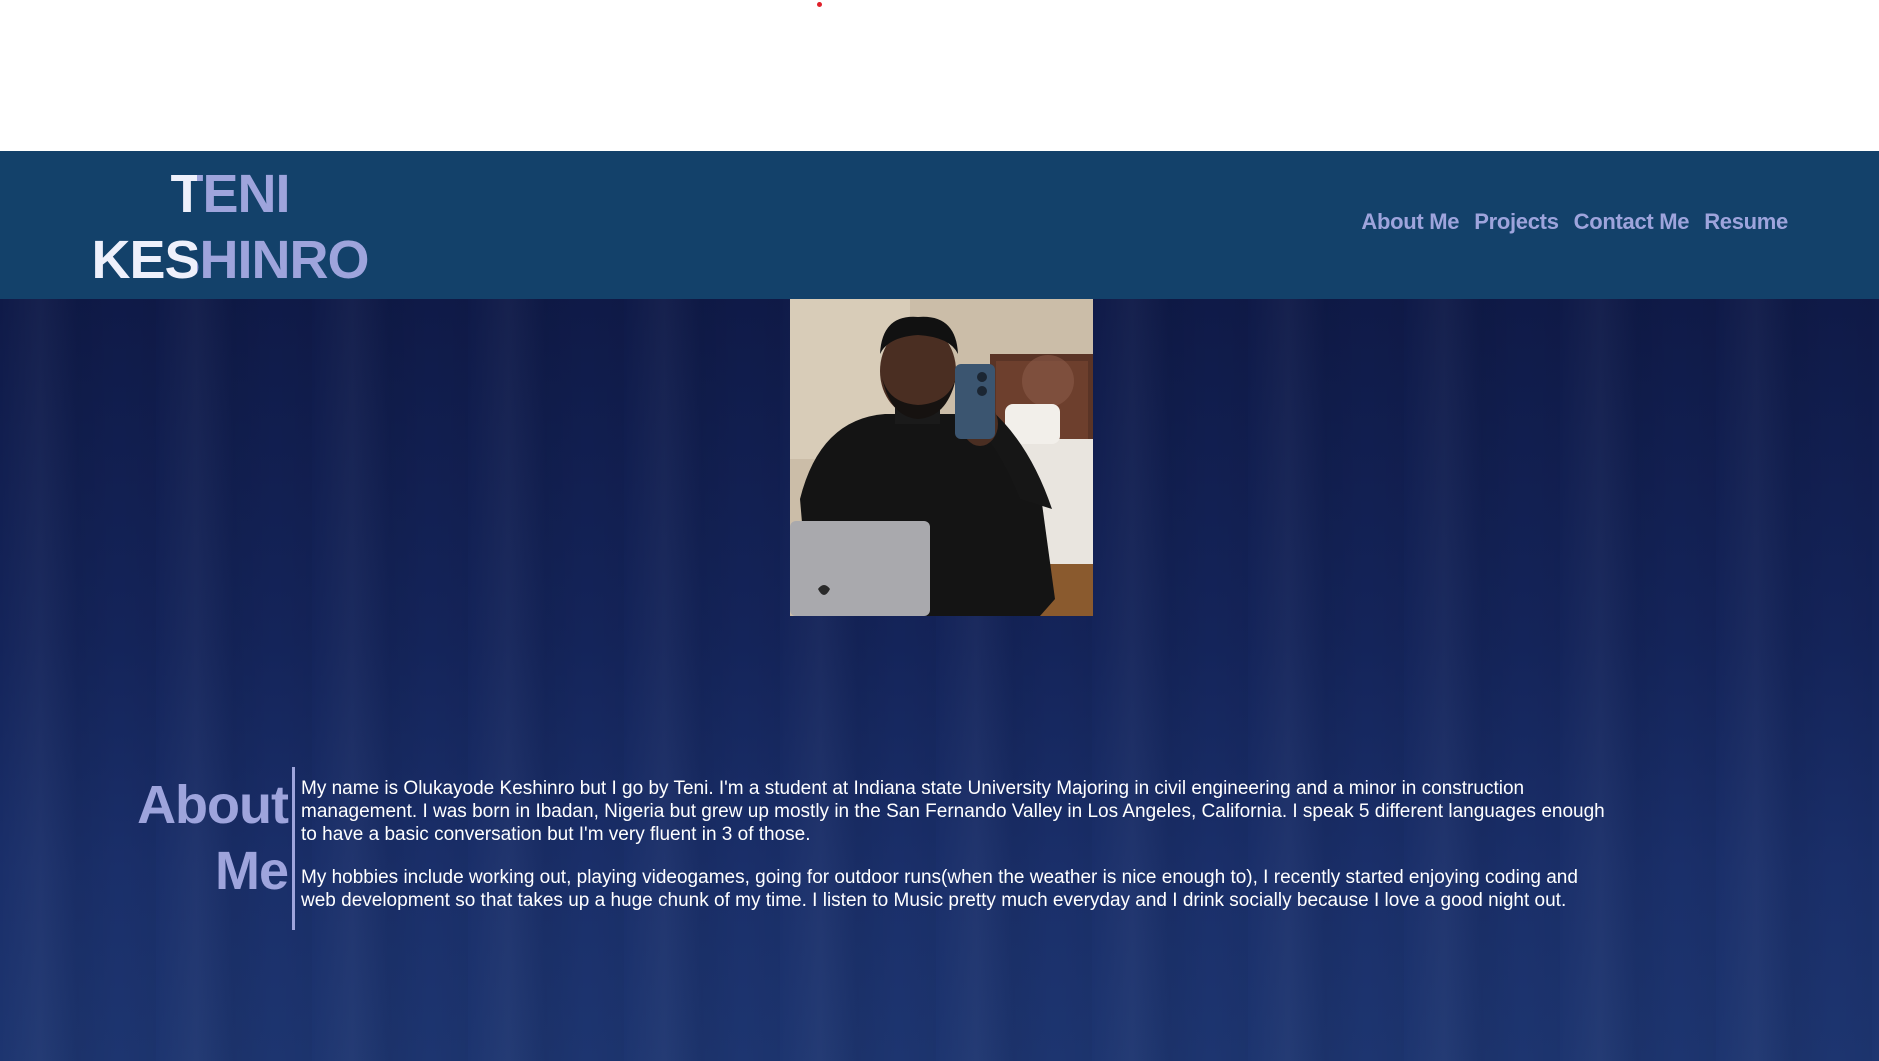 The width and height of the screenshot is (1879, 1061). I want to click on profile-photo, so click(941, 457).